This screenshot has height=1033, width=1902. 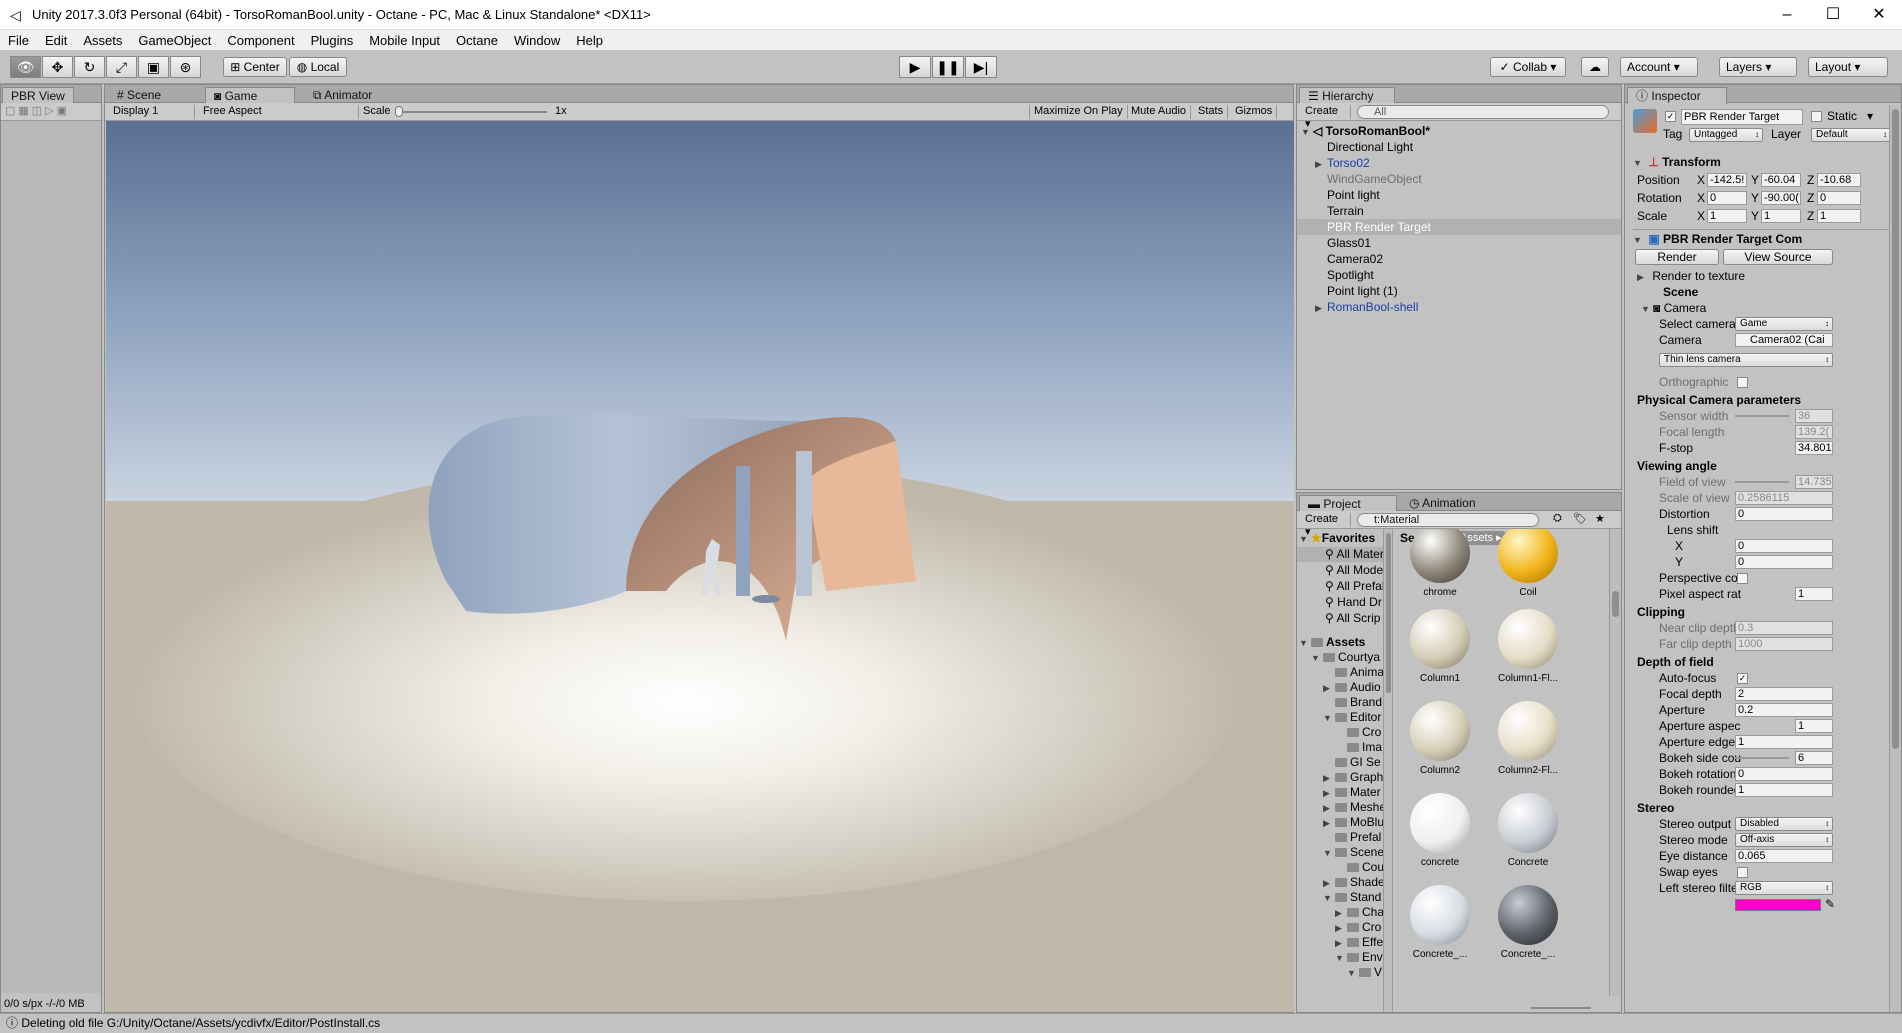 What do you see at coordinates (318, 67) in the screenshot?
I see `pivot-local-button: ◍ Local` at bounding box center [318, 67].